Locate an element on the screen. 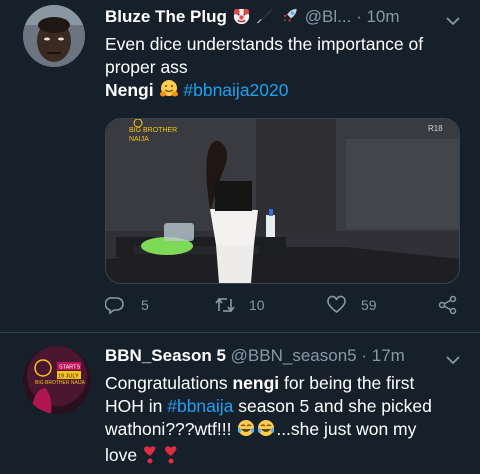 This screenshot has width=480, height=474. user-avatar: BIG BROTHER NAIJA STARTS 19 JULY is located at coordinates (57, 380).